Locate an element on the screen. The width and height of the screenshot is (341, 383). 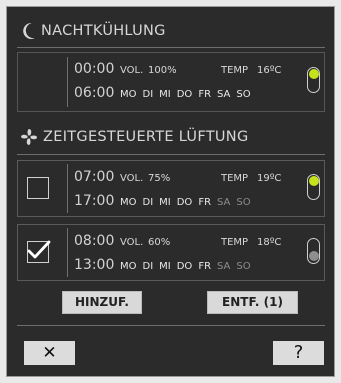
fan-icon is located at coordinates (29, 137).